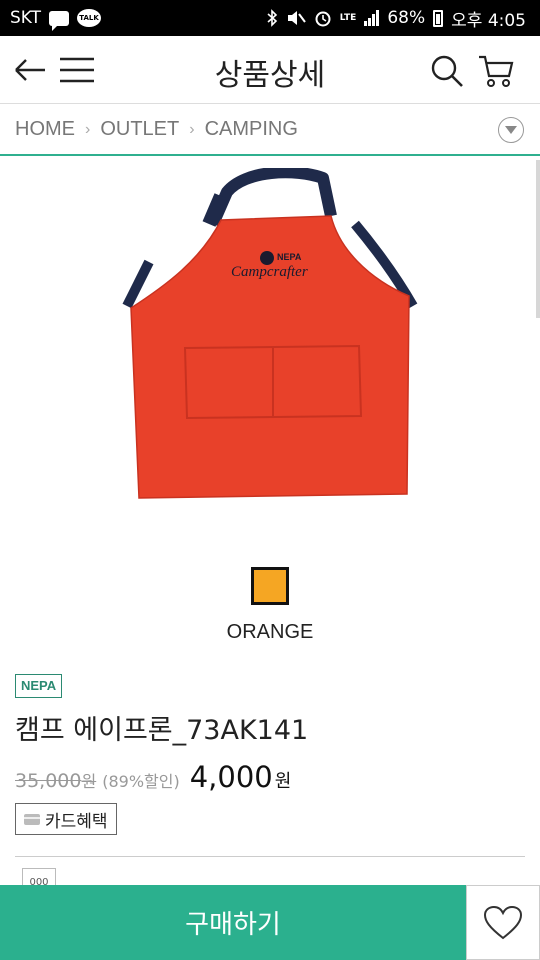 The image size is (540, 960). Describe the element at coordinates (32, 819) in the screenshot. I see `credit-card-icon` at that location.